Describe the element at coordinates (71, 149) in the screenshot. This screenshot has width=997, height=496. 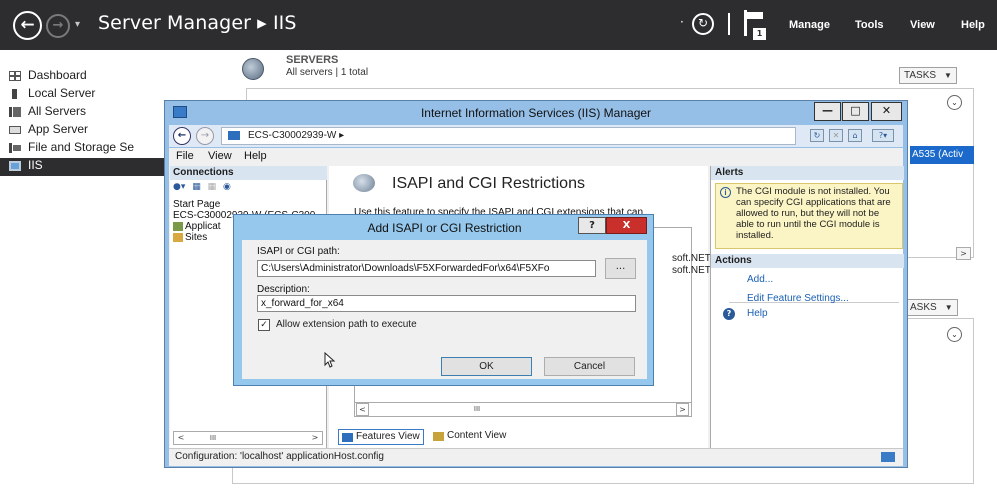
I see `sidebar-item-file-storage: File and Storage Se` at that location.